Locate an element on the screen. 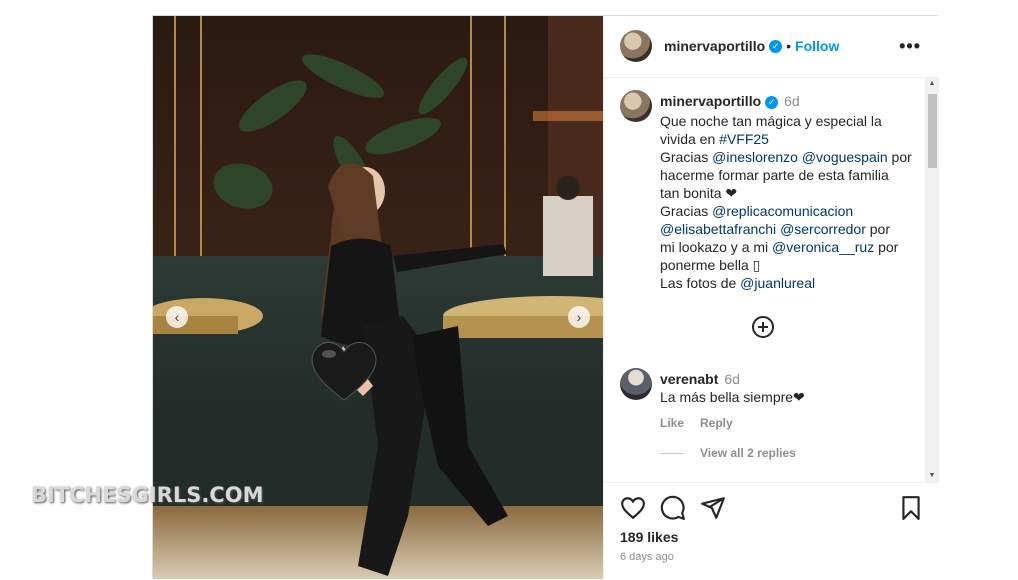 The height and width of the screenshot is (580, 1018). post-age: 6 days ago is located at coordinates (647, 557).